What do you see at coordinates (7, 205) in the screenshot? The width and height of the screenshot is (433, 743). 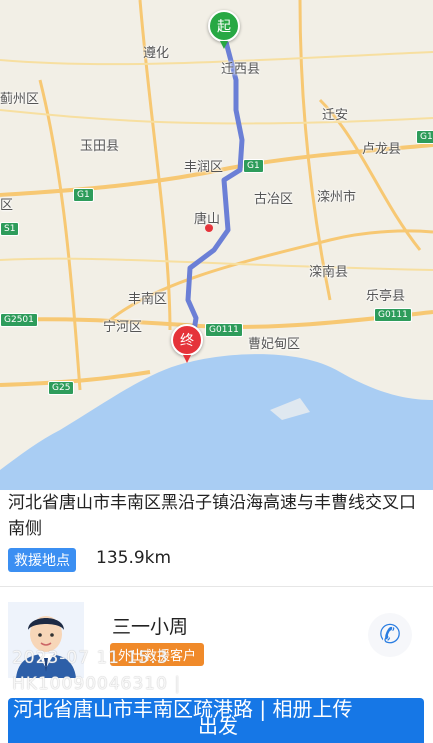 I see `place-label: 区` at bounding box center [7, 205].